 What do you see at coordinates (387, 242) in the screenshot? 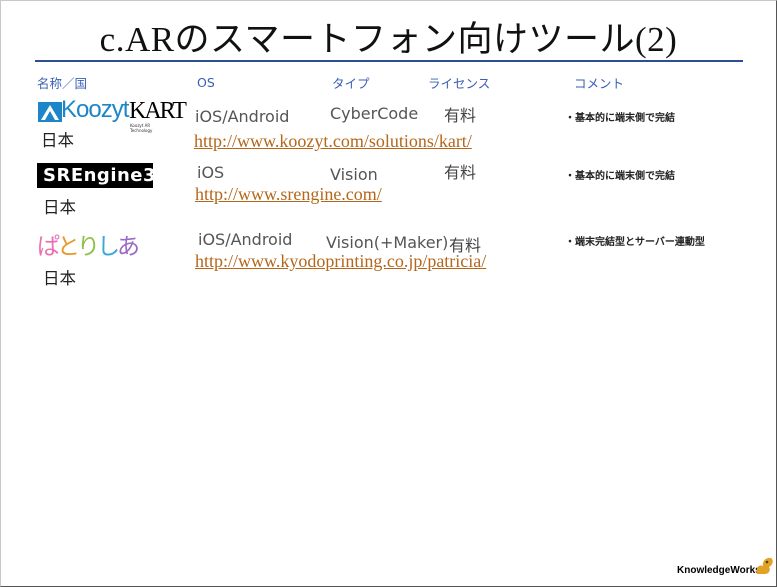
I see `row-type: Vision(+Maker)` at bounding box center [387, 242].